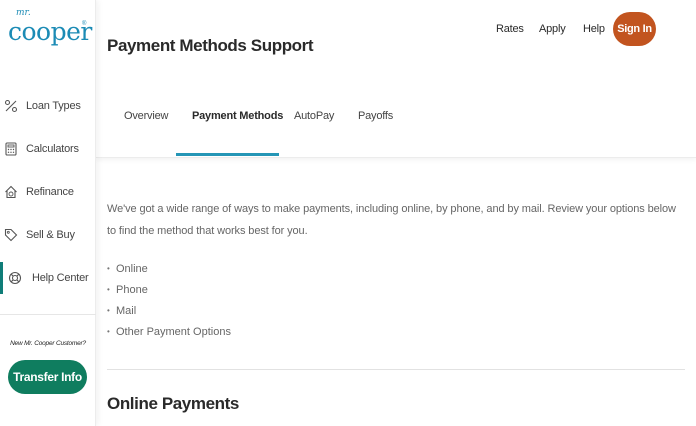 The image size is (696, 426). I want to click on sidebar-item-help-center: Help Center, so click(48, 277).